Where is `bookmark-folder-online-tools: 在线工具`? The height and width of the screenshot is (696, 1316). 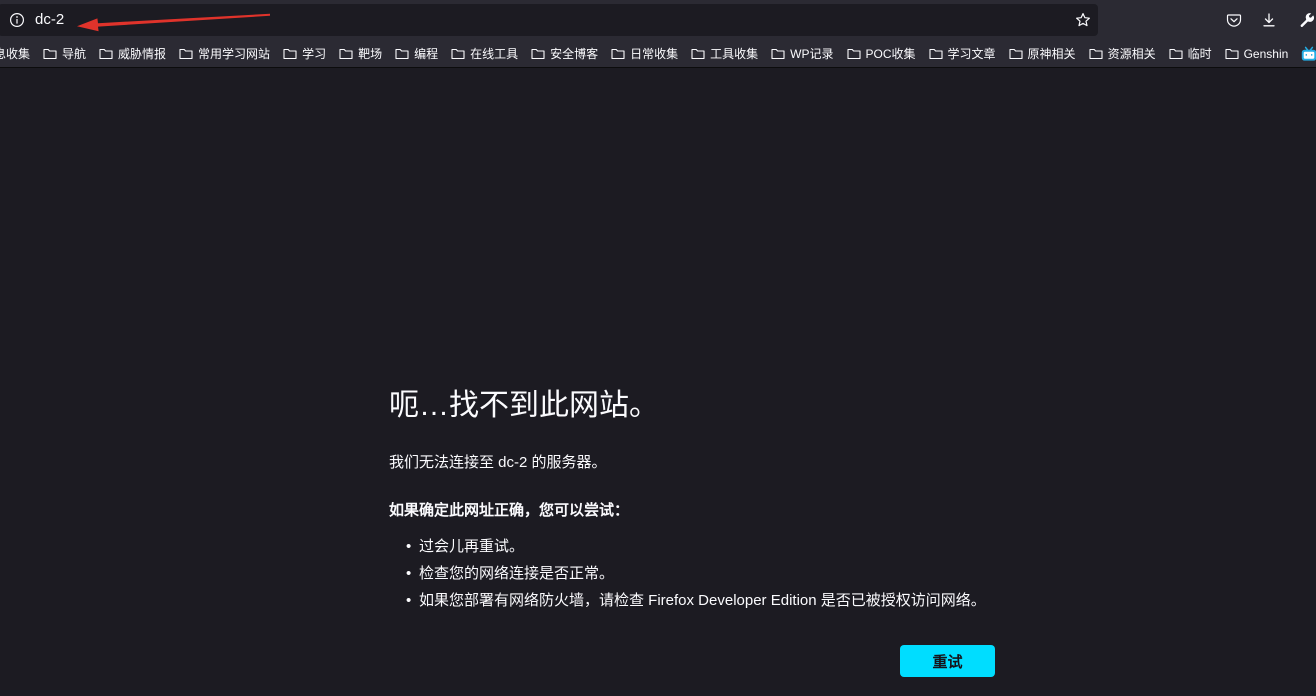
bookmark-folder-online-tools: 在线工具 is located at coordinates (484, 54).